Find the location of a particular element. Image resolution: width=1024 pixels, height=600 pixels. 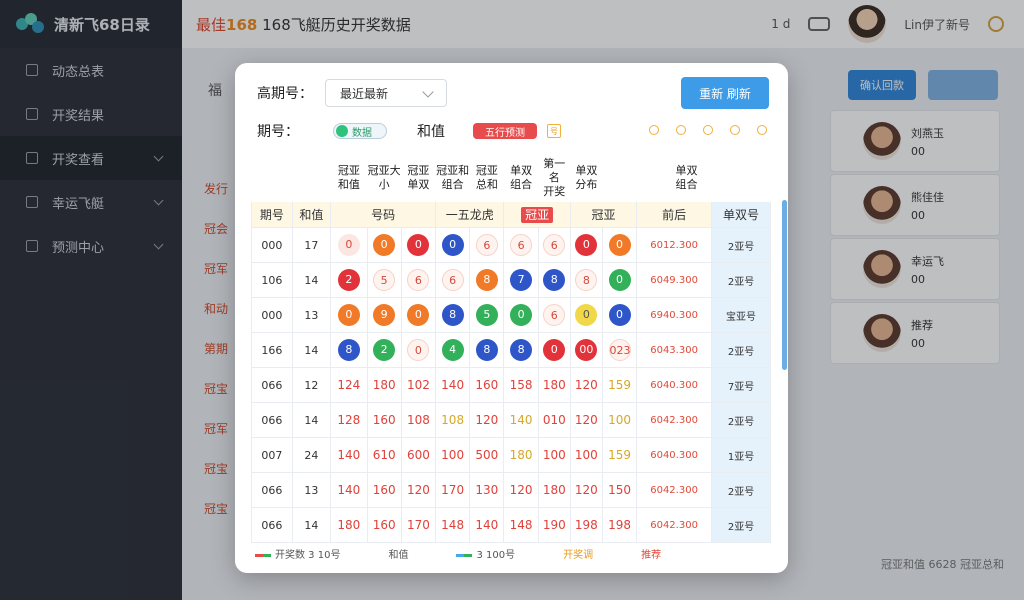

table-row: 166 14 8 2 0 4 8 8 0 00 023 6043.300 2亚号 is located at coordinates (511, 350).